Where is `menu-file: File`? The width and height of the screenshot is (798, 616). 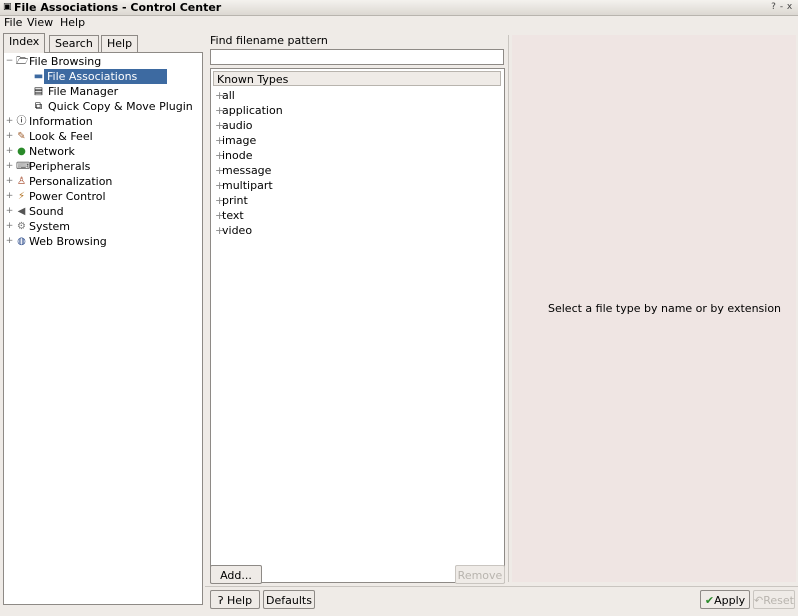
menu-file: File is located at coordinates (13, 22).